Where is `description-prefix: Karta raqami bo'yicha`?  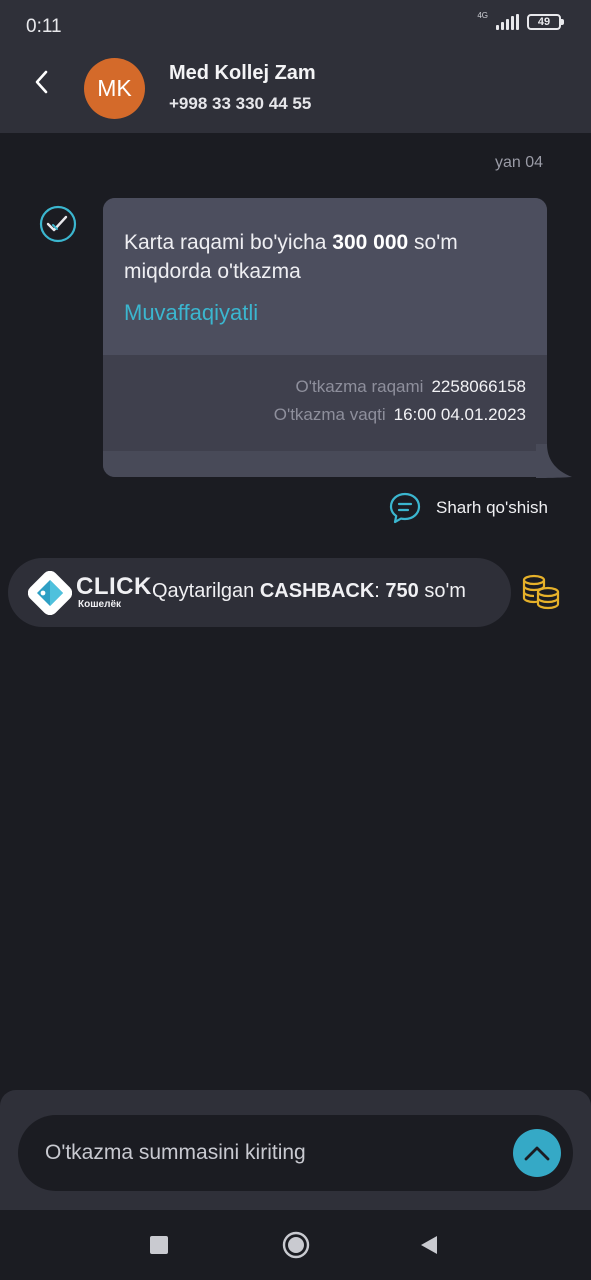 description-prefix: Karta raqami bo'yicha is located at coordinates (228, 242).